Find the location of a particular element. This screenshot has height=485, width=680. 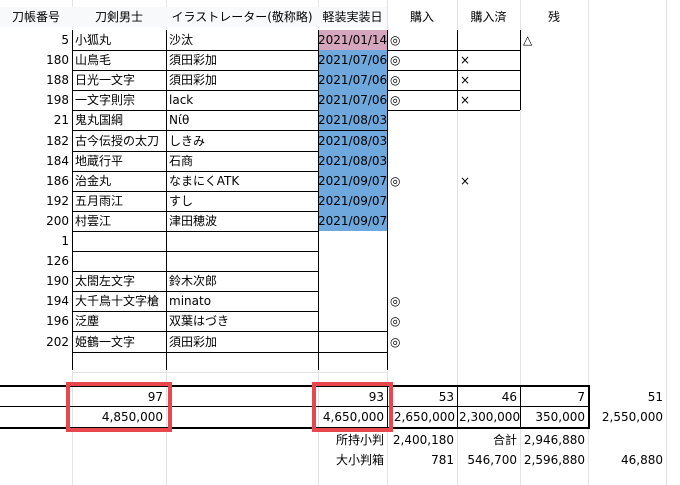

header-num: 刀帳番号 is located at coordinates (36, 17).